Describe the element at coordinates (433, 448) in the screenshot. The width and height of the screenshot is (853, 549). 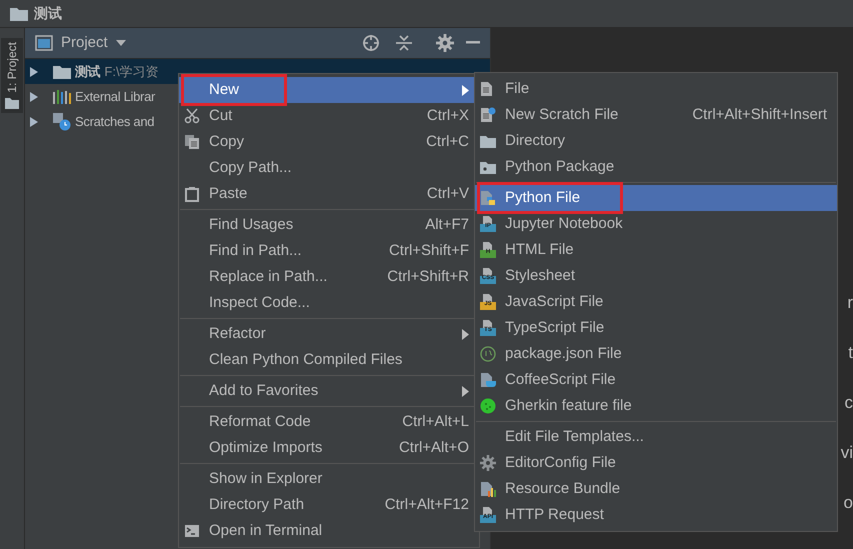
I see `shortcut-label: Ctrl+Alt+O` at that location.